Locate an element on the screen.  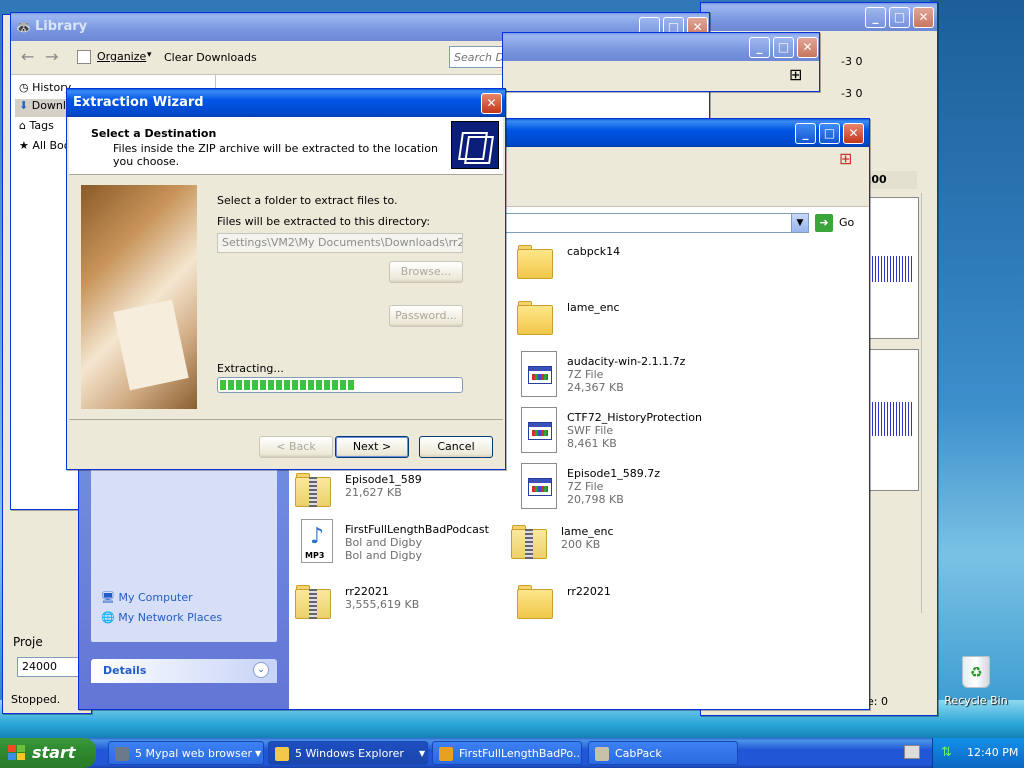
status-right: e: 0 is located at coordinates (877, 701).